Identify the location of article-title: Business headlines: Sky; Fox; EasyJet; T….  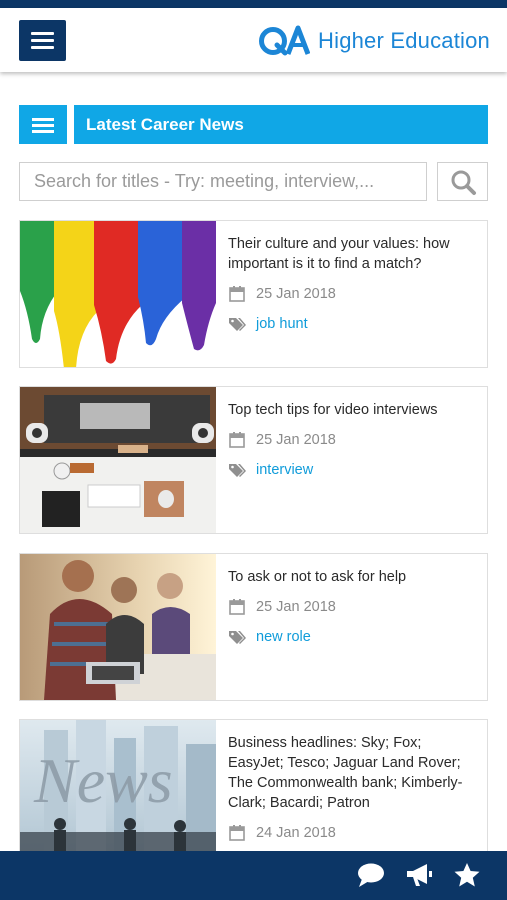
(353, 773).